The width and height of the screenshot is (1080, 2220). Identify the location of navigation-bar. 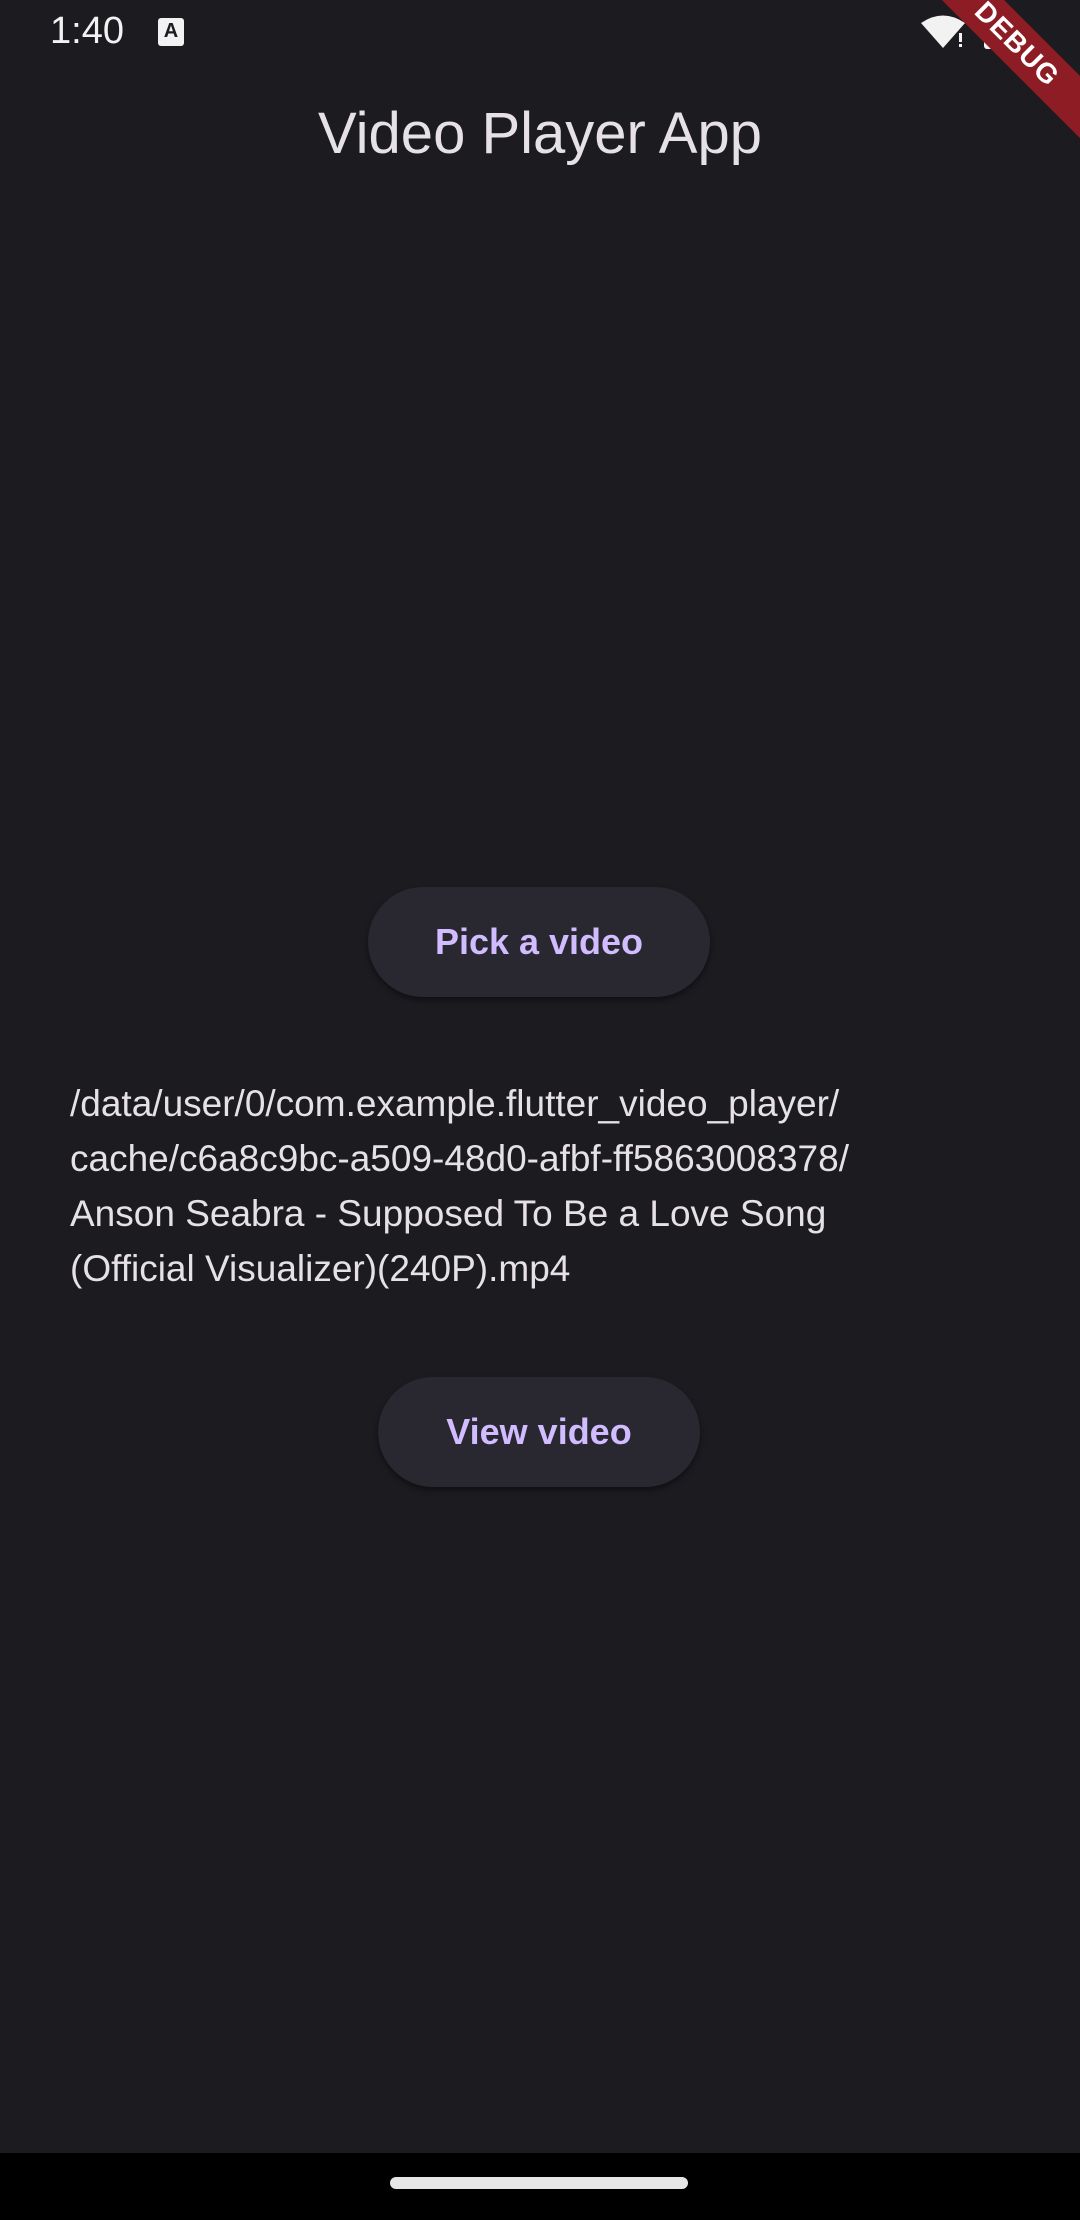
(540, 2186).